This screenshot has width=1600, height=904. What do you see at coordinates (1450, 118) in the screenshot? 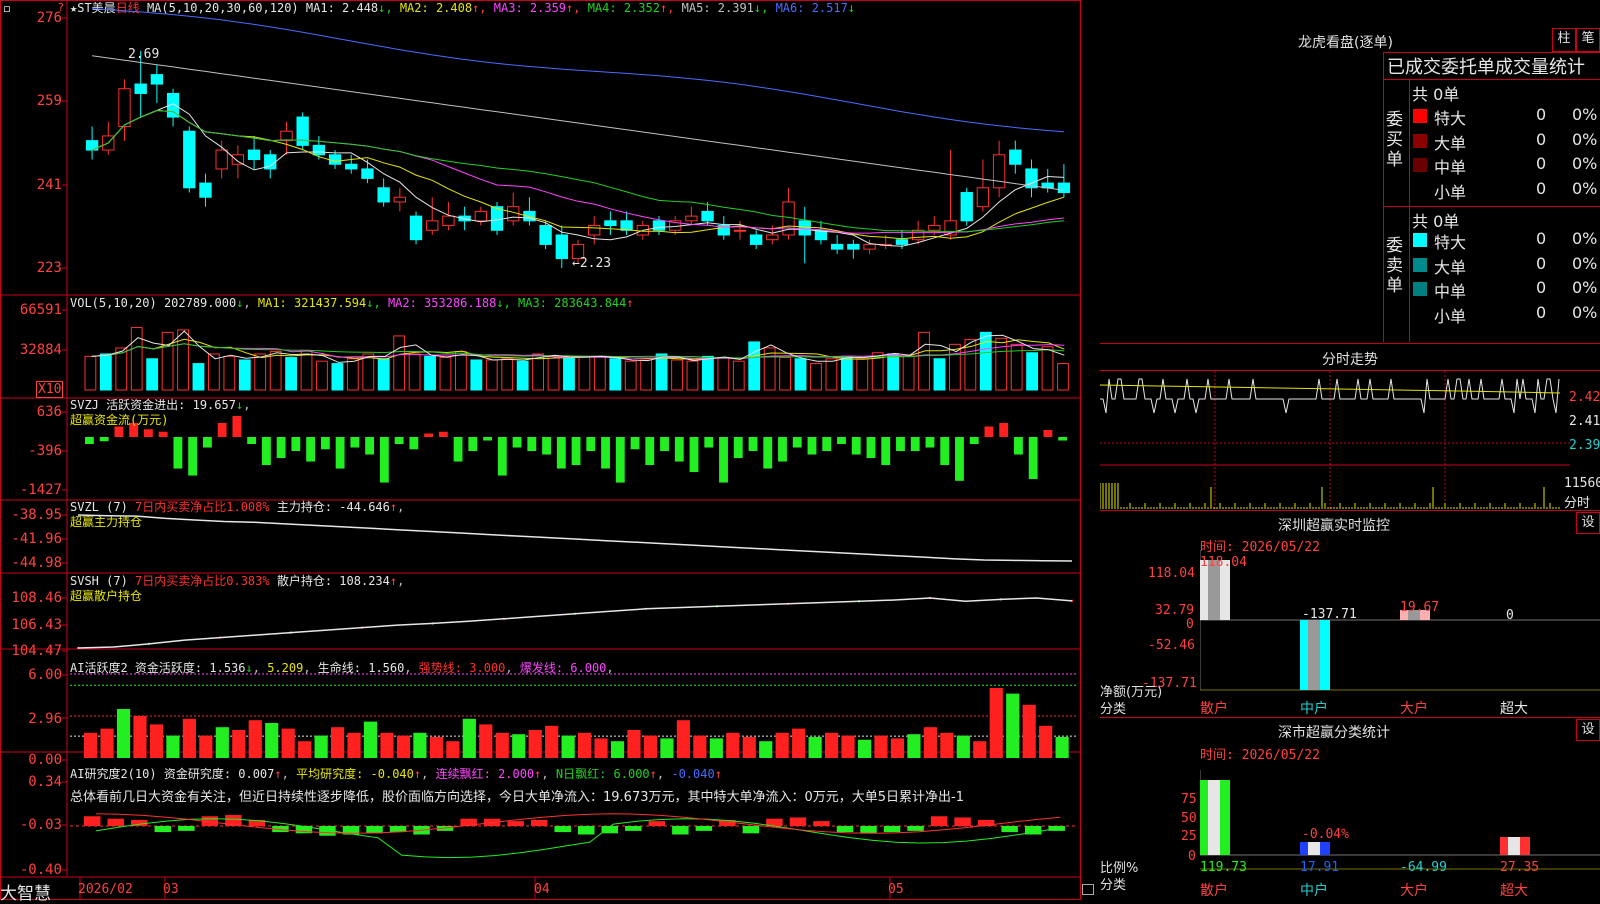
I see `buy-row-name-1: 特大` at bounding box center [1450, 118].